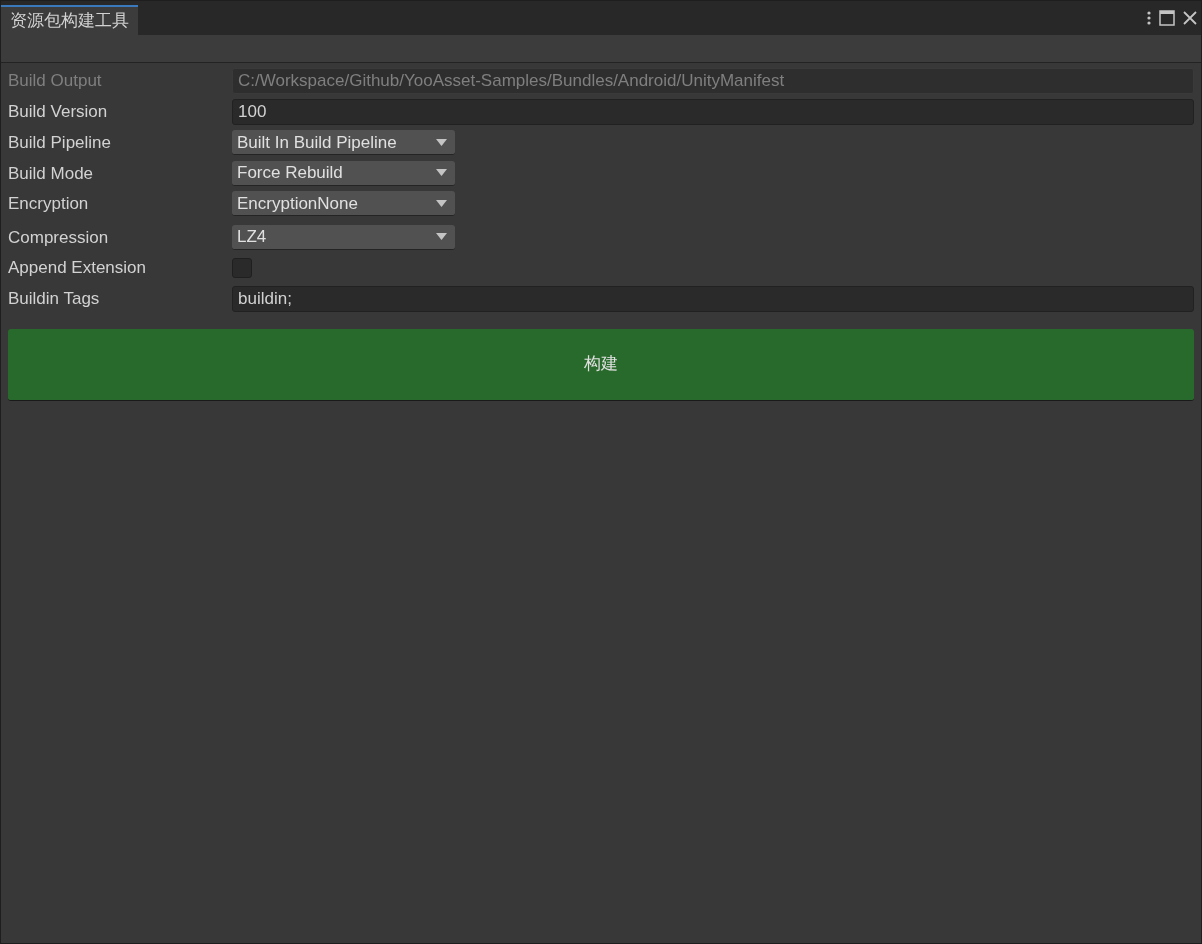  What do you see at coordinates (1149, 18) in the screenshot?
I see `more-icon` at bounding box center [1149, 18].